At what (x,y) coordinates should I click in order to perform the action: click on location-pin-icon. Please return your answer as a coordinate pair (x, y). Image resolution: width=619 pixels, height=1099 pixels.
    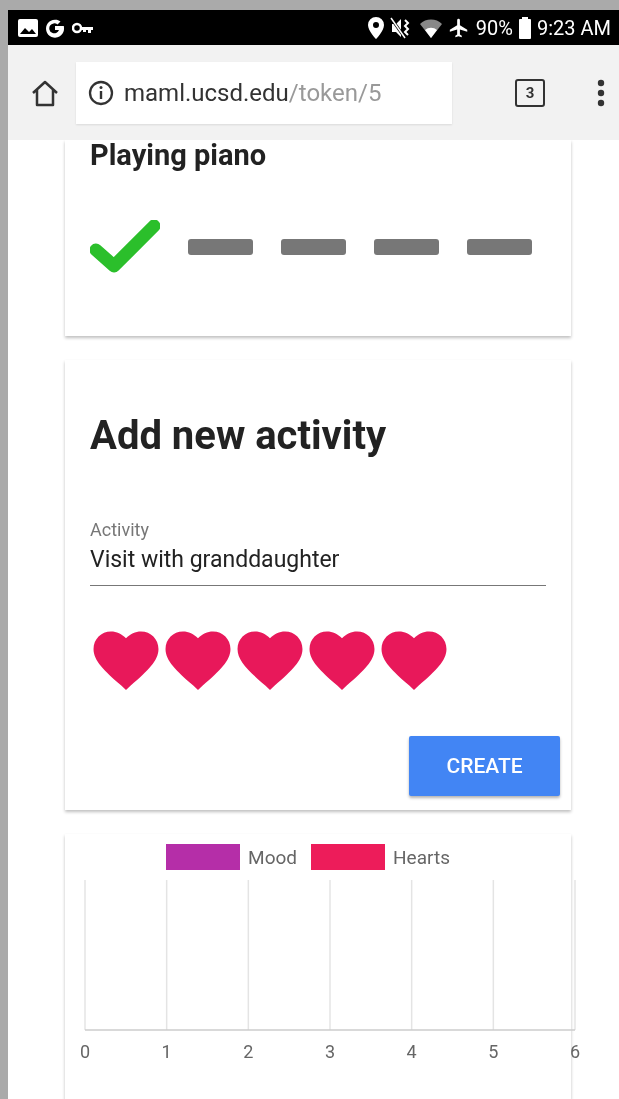
    Looking at the image, I should click on (375, 27).